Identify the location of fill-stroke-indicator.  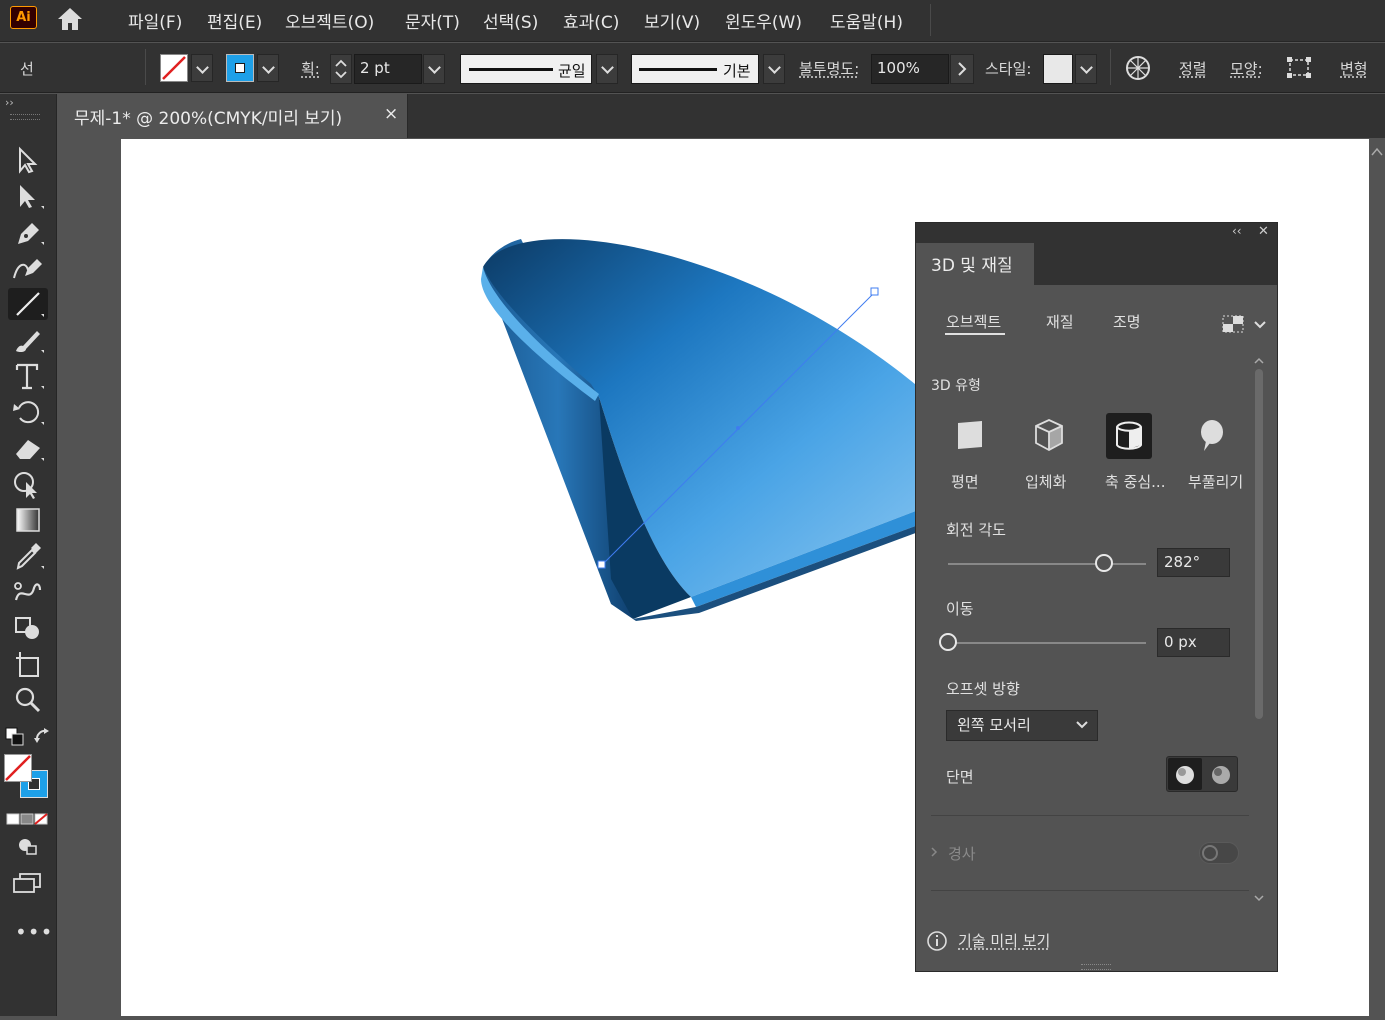
(28, 777).